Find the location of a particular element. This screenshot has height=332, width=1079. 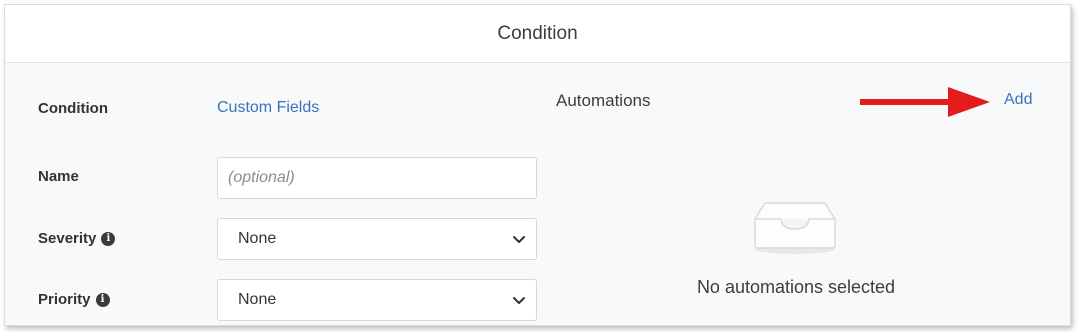

automations-title: Automations is located at coordinates (603, 100).